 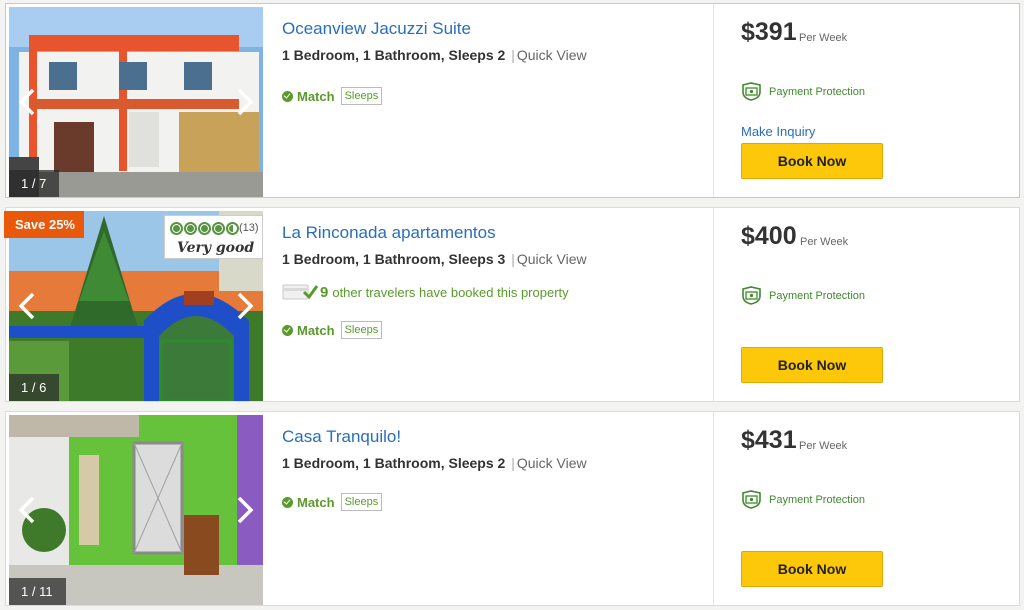 I want to click on photo-counter: 1 / 11, so click(x=37, y=591).